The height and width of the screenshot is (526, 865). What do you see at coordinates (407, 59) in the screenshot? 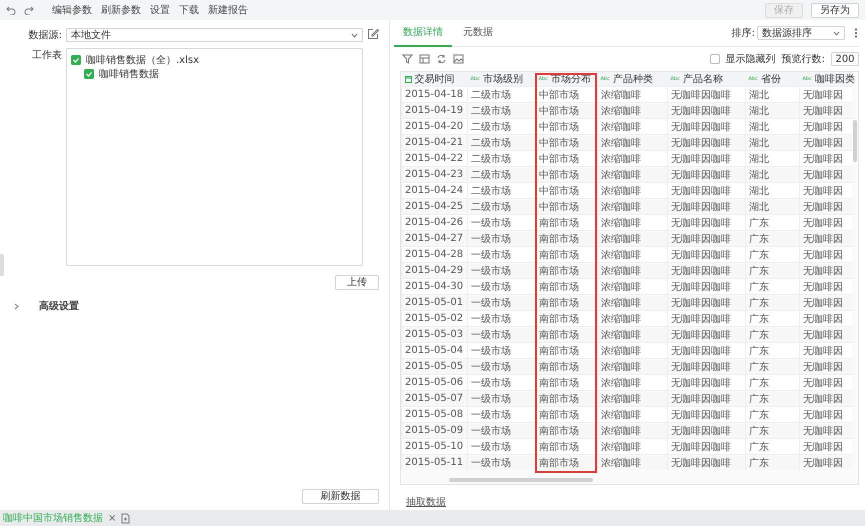
I see `filter-icon` at bounding box center [407, 59].